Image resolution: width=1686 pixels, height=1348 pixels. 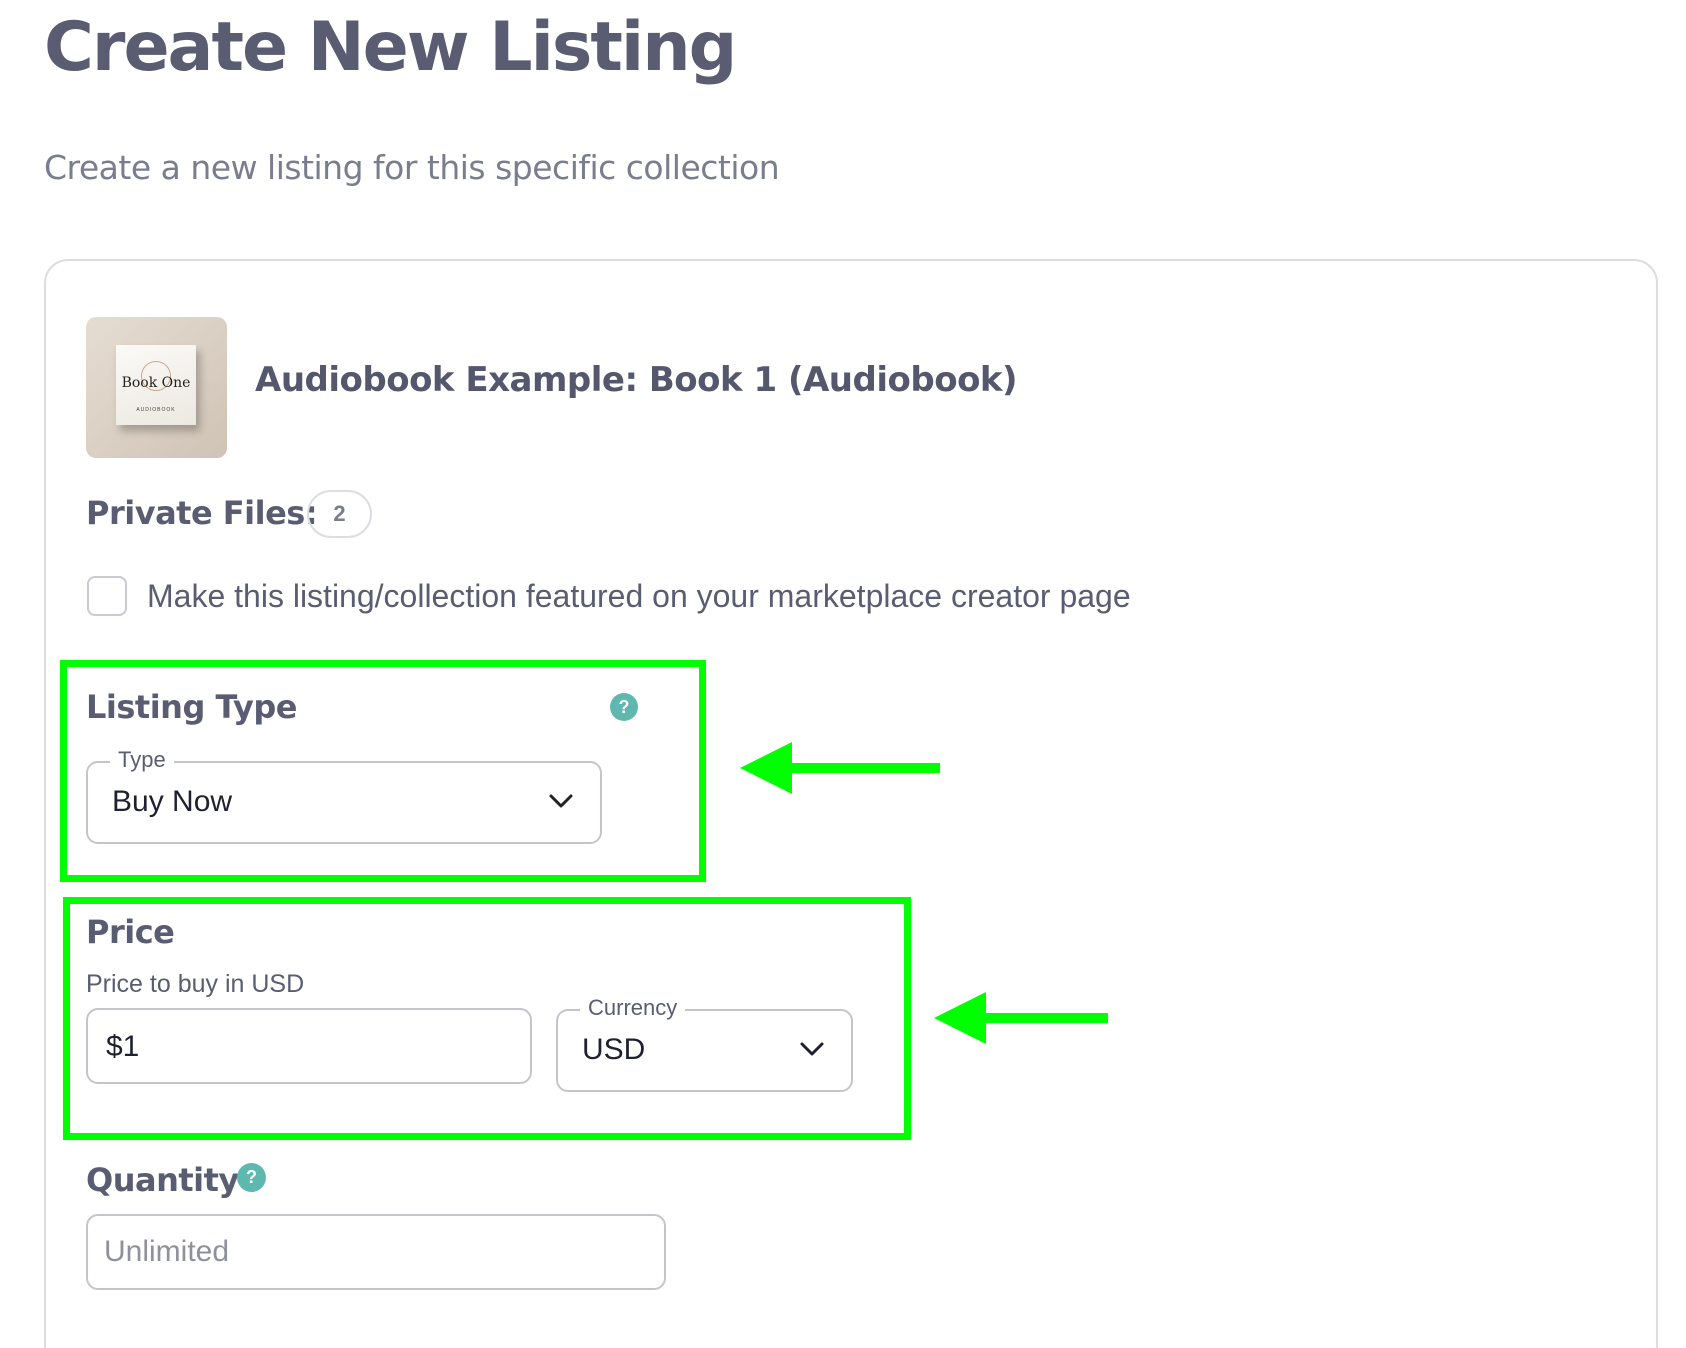 What do you see at coordinates (390, 47) in the screenshot?
I see `page-title: Create New Listing` at bounding box center [390, 47].